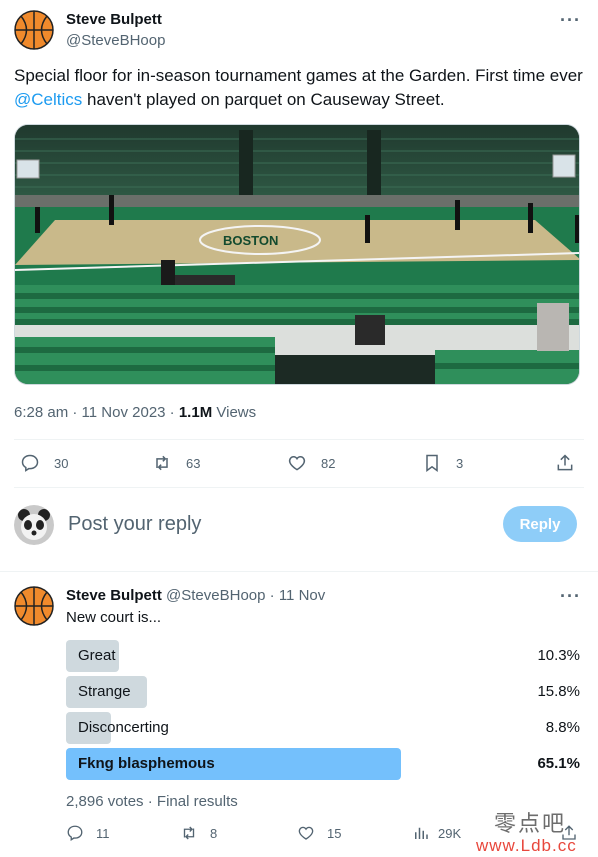 This screenshot has width=598, height=857. I want to click on poll-option-percent: 10.3%, so click(558, 655).